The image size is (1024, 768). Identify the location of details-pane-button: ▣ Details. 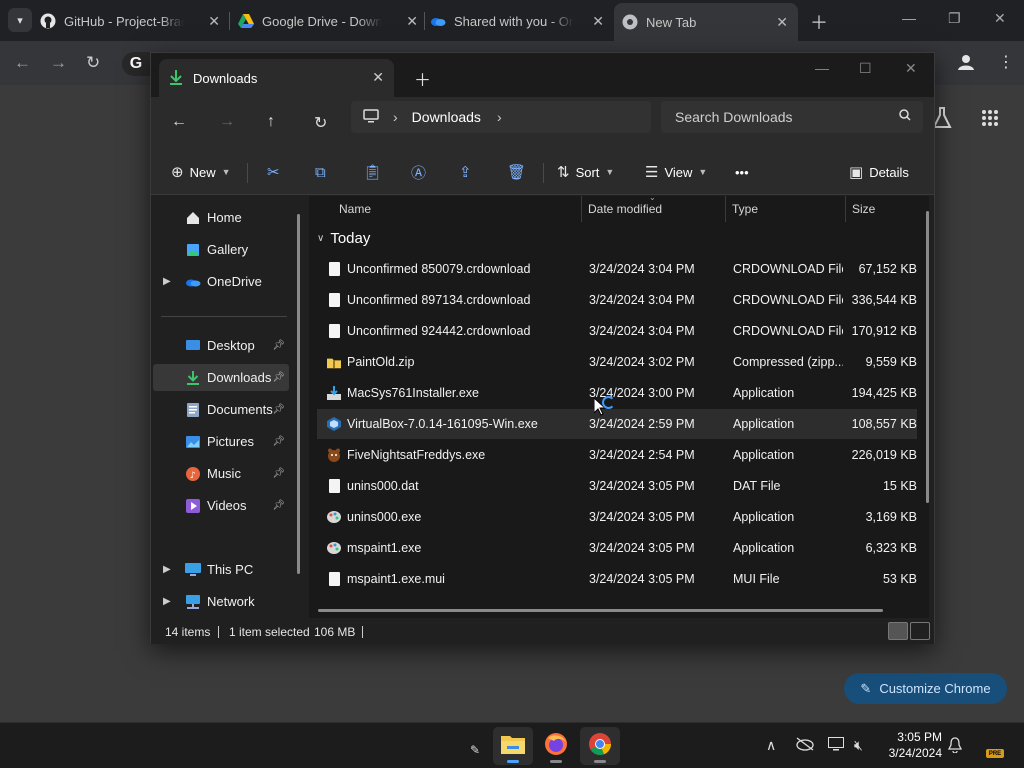
(879, 172).